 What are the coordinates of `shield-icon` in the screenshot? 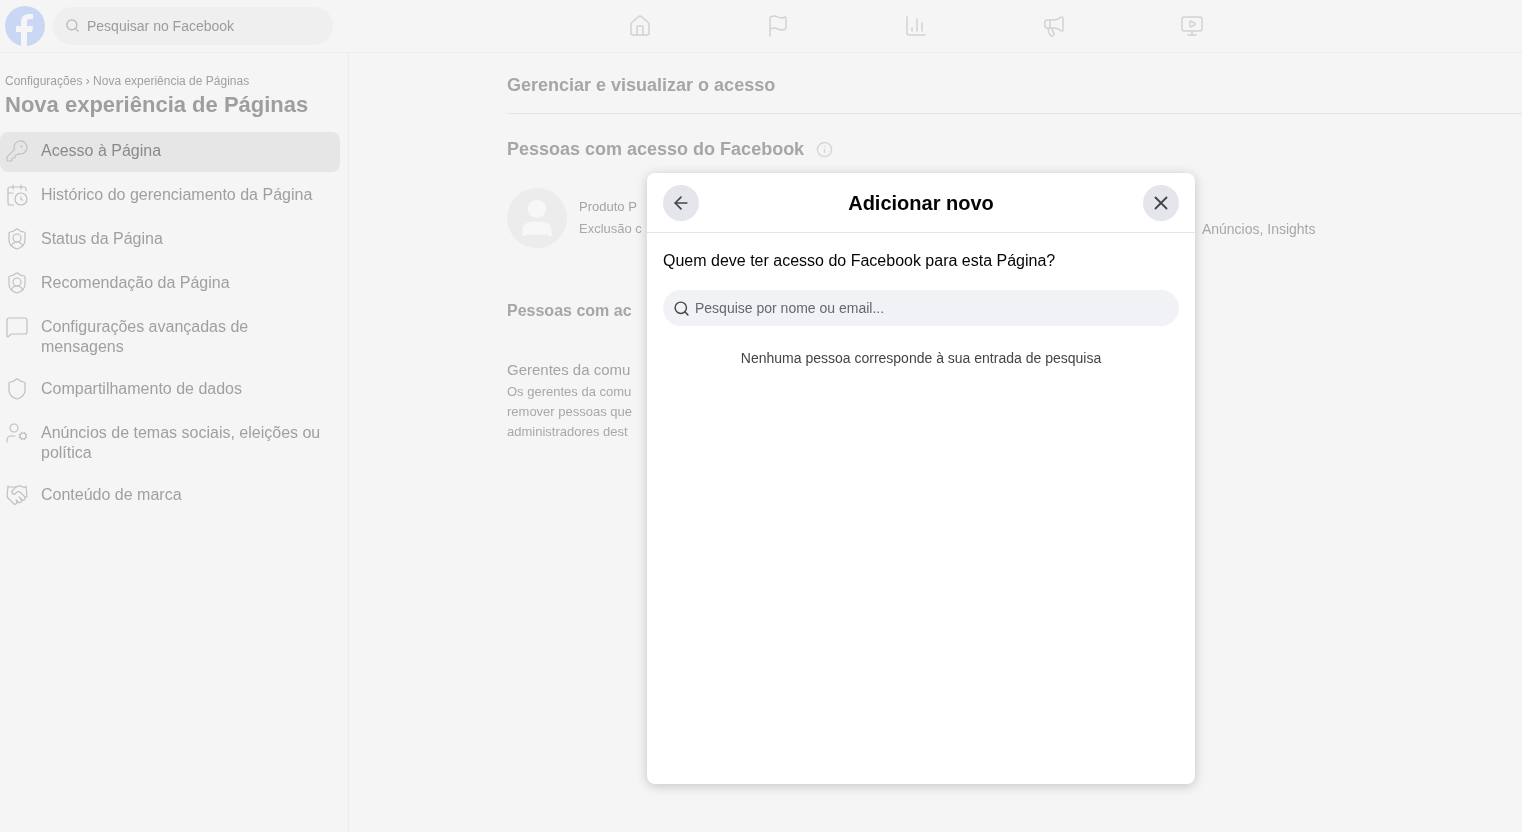 It's located at (17, 389).